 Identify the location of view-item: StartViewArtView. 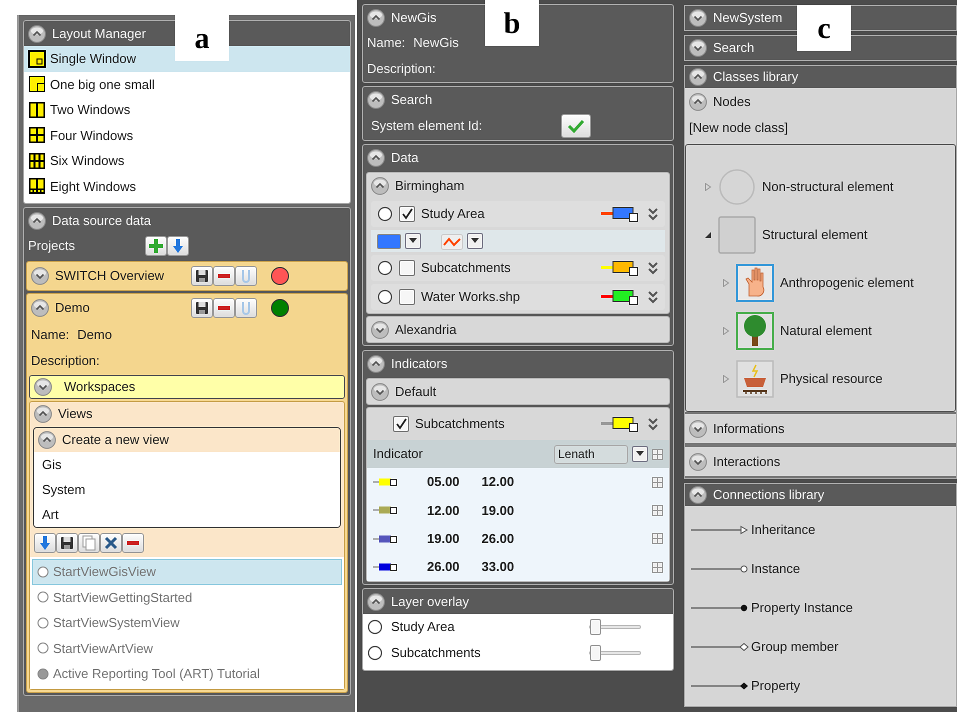
(187, 648).